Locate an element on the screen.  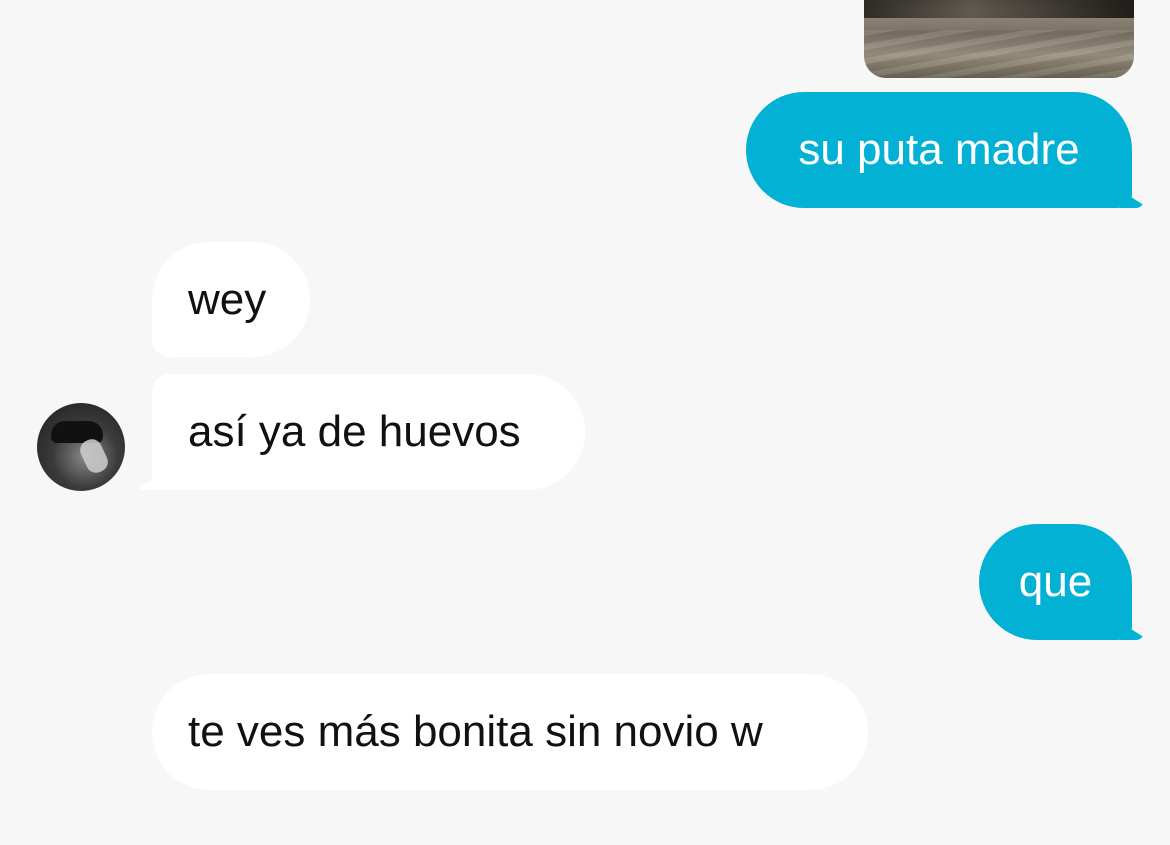
message-text: su puta madre is located at coordinates (939, 149).